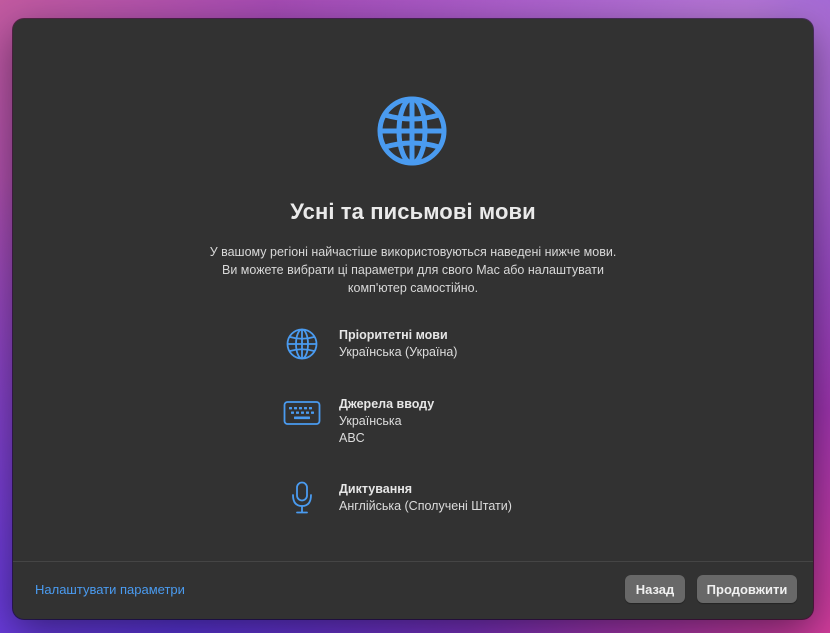  Describe the element at coordinates (413, 211) in the screenshot. I see `page-title: Усні та письмові мови` at that location.